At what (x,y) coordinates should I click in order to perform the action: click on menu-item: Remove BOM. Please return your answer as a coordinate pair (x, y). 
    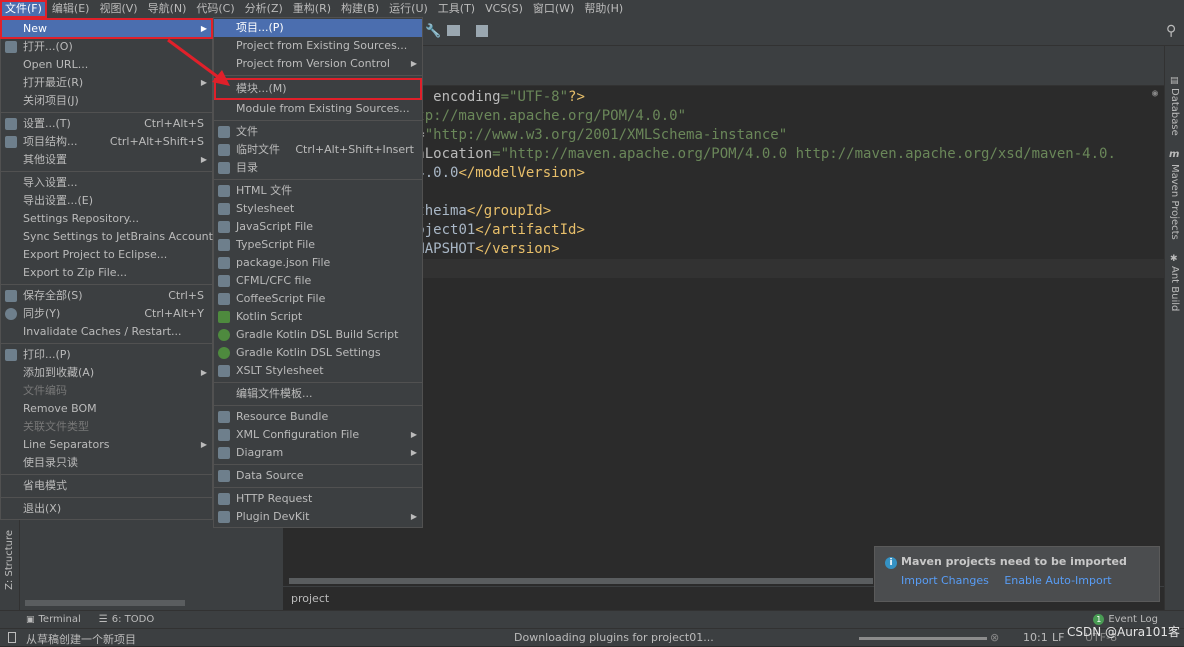
    Looking at the image, I should click on (106, 409).